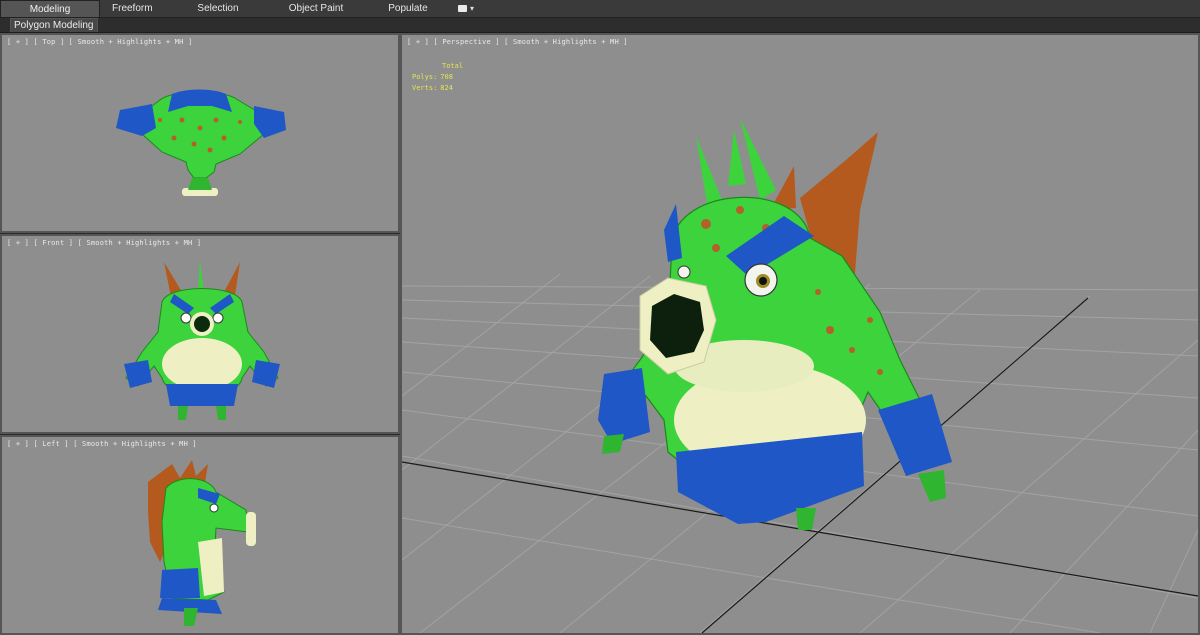 This screenshot has width=1200, height=635. I want to click on model-front-view, so click(202, 340).